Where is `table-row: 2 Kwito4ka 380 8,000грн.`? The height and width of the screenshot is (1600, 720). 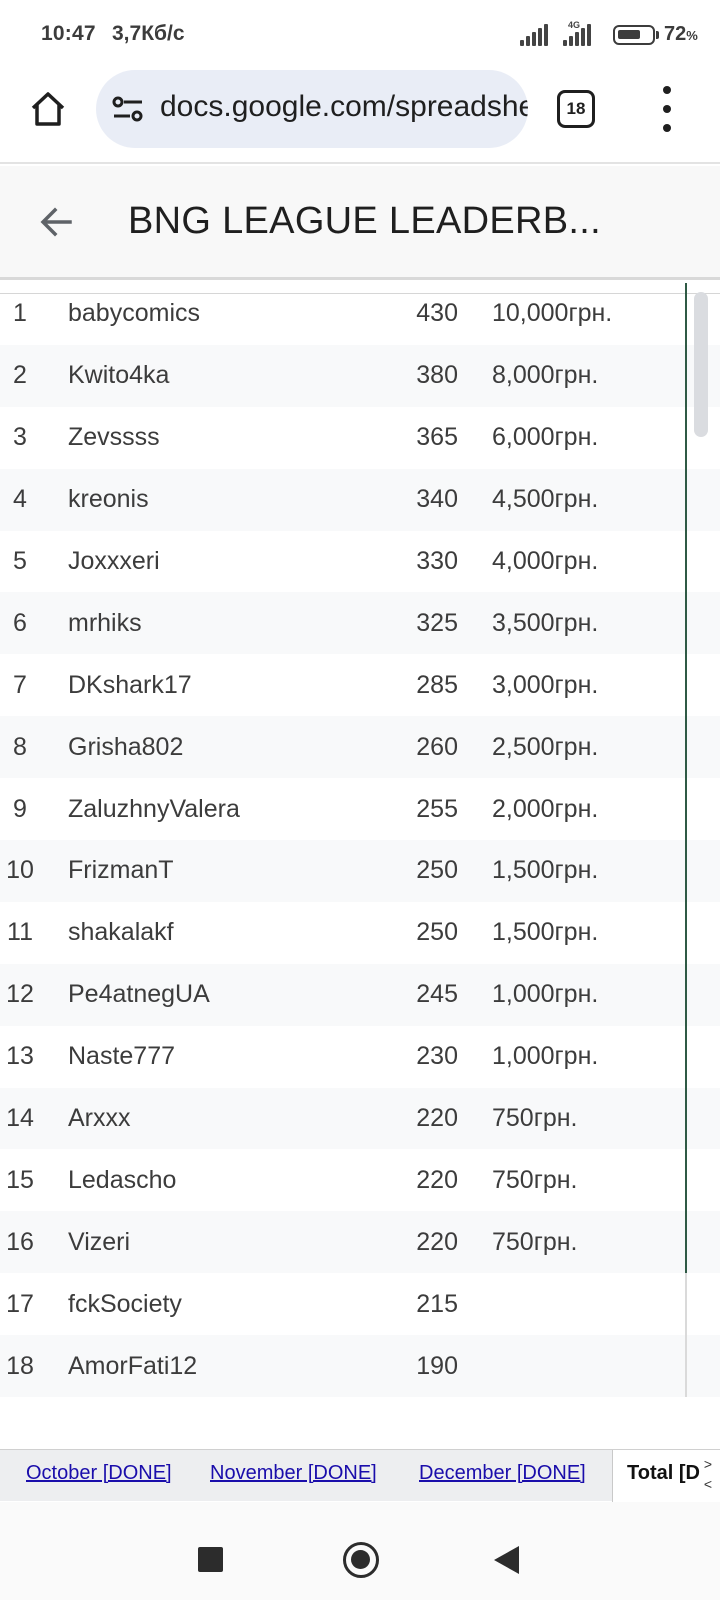
table-row: 2 Kwito4ka 380 8,000грн. is located at coordinates (360, 375).